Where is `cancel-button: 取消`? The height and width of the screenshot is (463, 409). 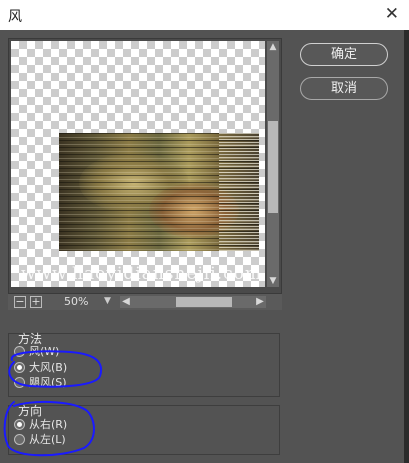
cancel-button: 取消 is located at coordinates (344, 88).